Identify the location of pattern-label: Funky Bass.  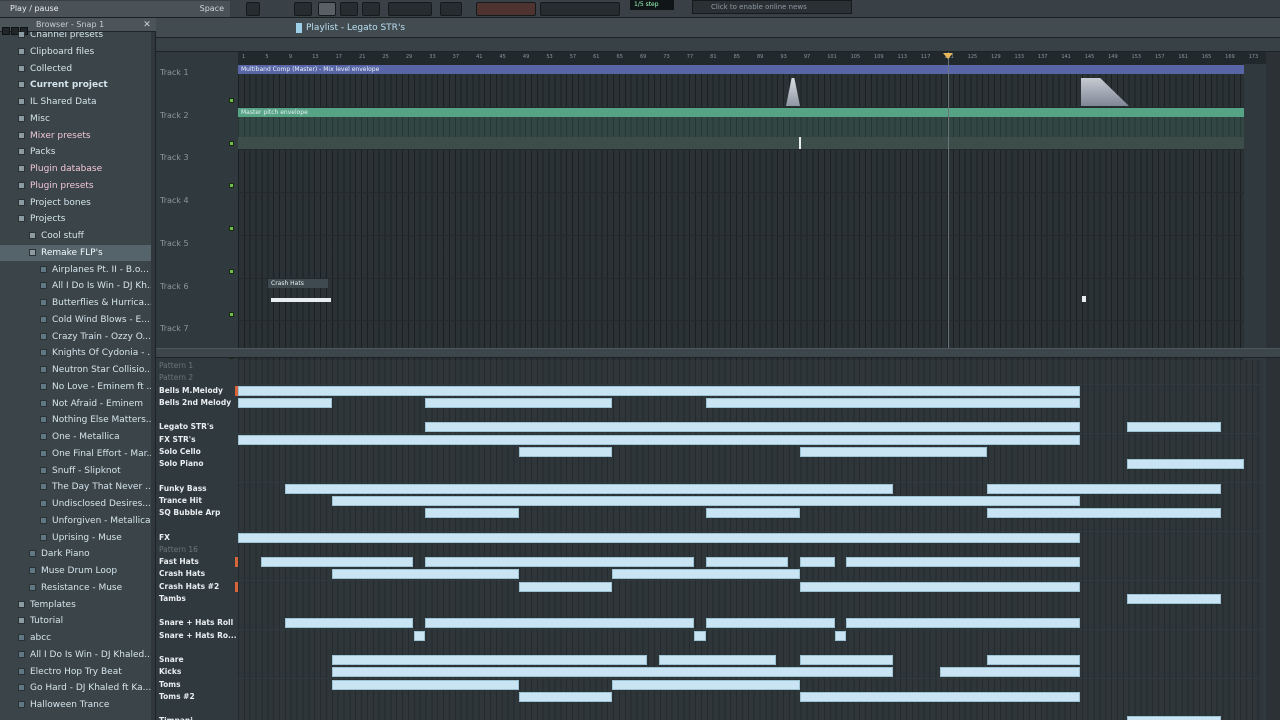
(183, 489).